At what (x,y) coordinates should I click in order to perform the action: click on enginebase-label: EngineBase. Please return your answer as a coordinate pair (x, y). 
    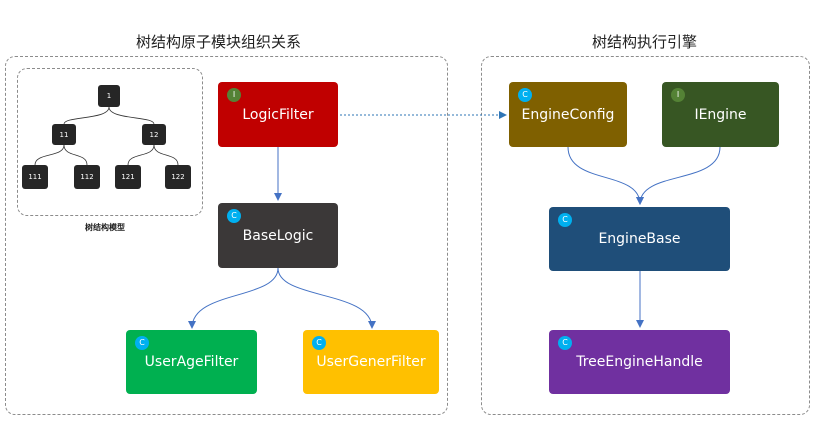
    Looking at the image, I should click on (639, 239).